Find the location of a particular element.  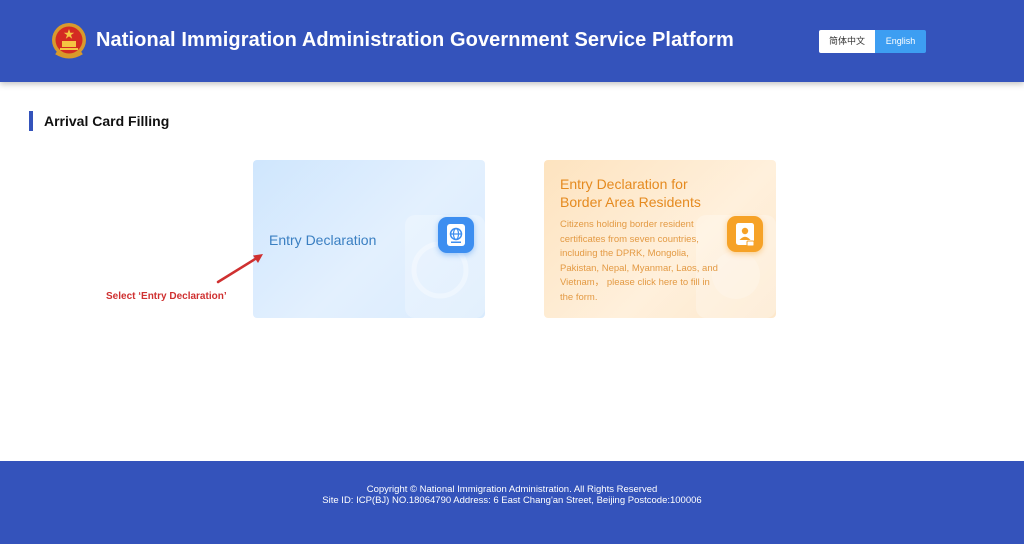

id-card-icon is located at coordinates (745, 234).